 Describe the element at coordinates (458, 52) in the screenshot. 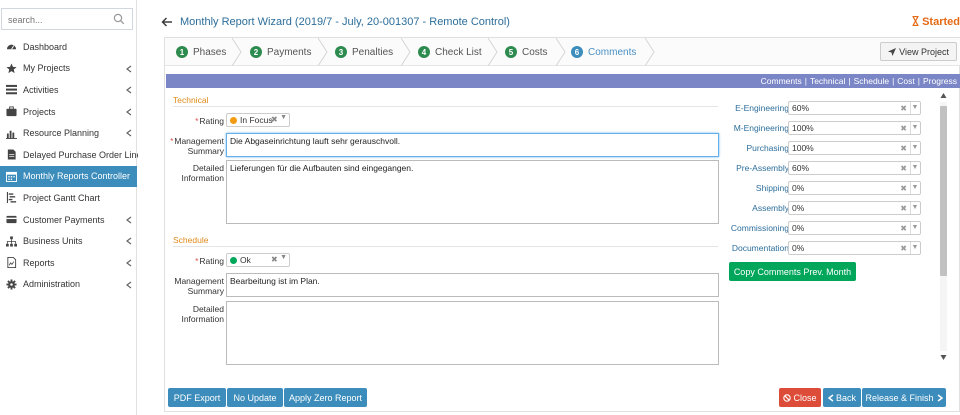

I see `tab-label: Check List` at that location.